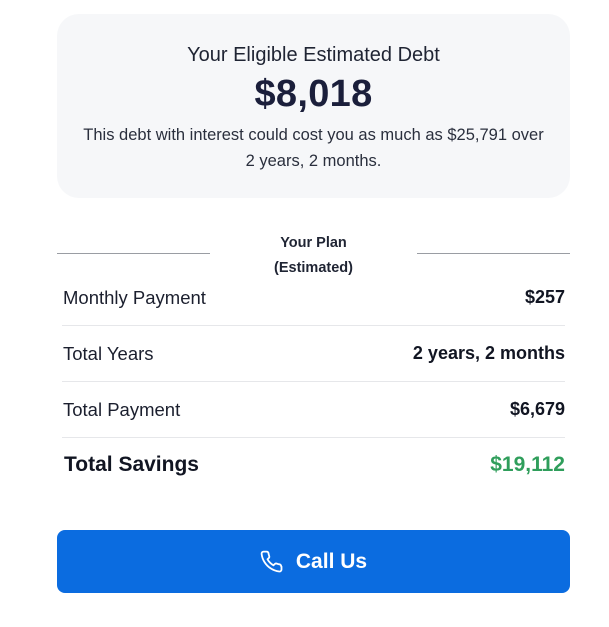 Image resolution: width=609 pixels, height=627 pixels. Describe the element at coordinates (313, 298) in the screenshot. I see `row-monthly-payment: Monthly Payment $257` at that location.